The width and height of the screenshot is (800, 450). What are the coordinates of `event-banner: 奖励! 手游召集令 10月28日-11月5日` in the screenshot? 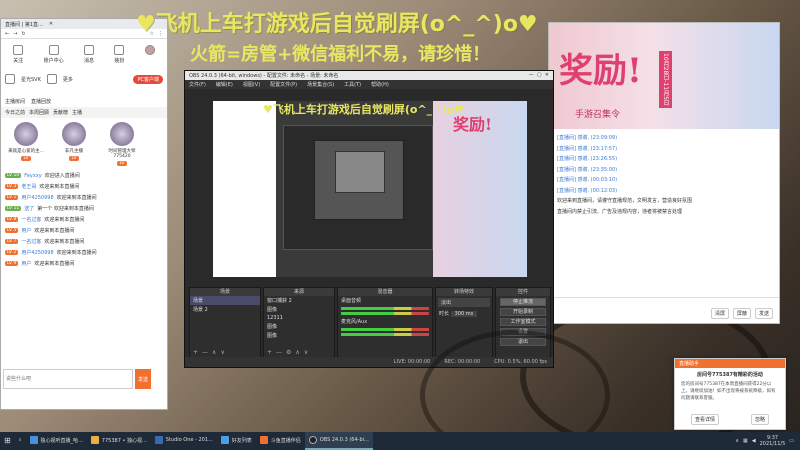 It's located at (664, 76).